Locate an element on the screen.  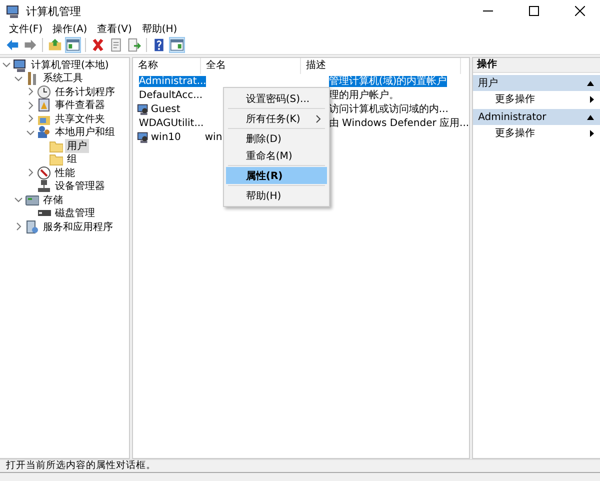
table-cell: win is located at coordinates (213, 137).